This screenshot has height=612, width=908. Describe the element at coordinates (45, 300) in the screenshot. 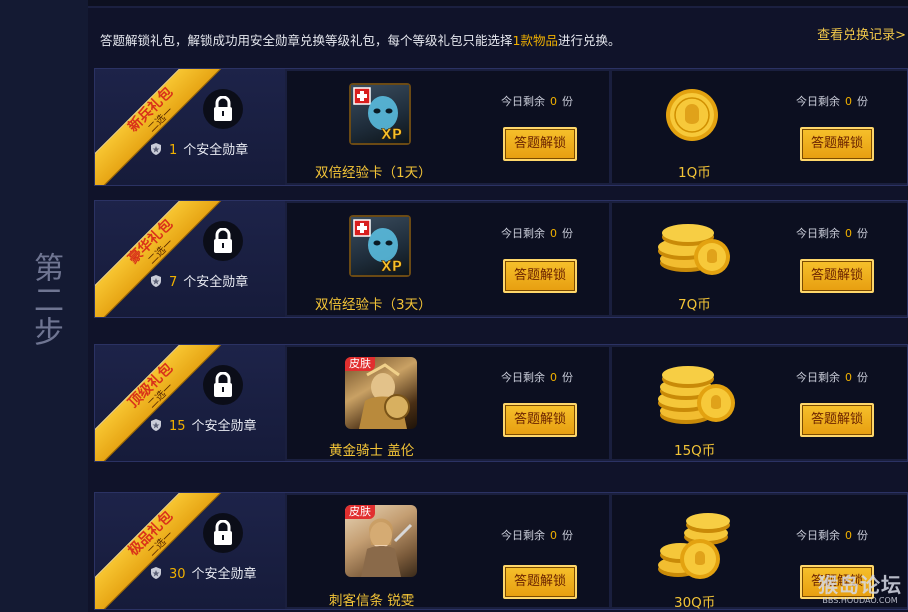

I see `step-label: 第二步` at that location.